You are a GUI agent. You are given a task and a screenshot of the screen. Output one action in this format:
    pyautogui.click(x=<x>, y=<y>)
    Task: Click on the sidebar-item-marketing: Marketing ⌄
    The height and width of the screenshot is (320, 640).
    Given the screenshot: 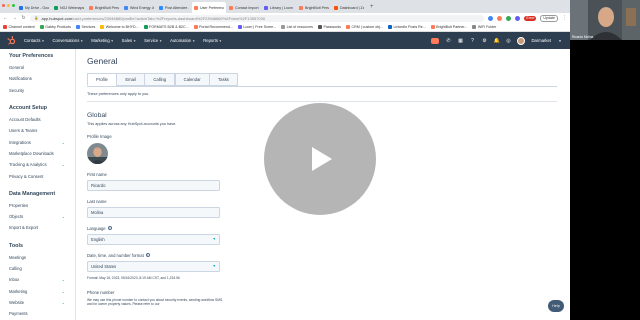 What is the action you would take?
    pyautogui.click(x=42, y=290)
    